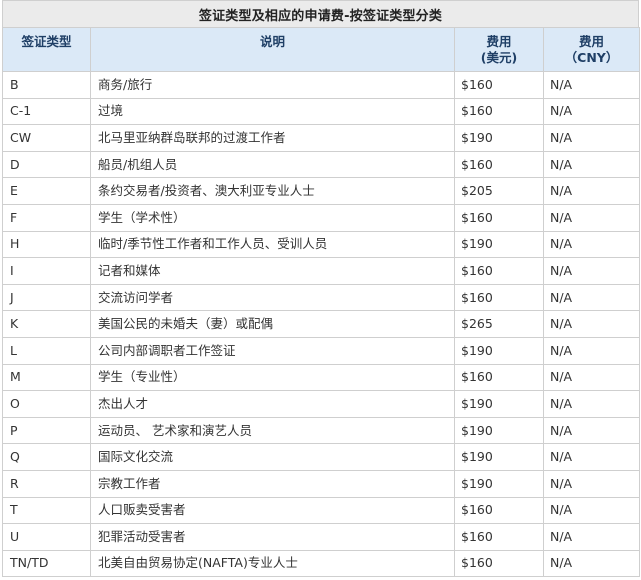 This screenshot has height=580, width=641. Describe the element at coordinates (46, 404) in the screenshot. I see `cell-visa-type: O` at that location.